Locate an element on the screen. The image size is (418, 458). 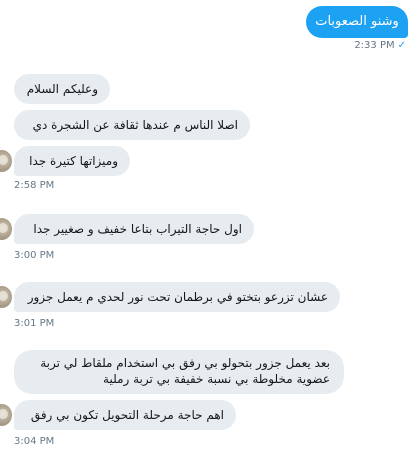
message-timestamp: 3:04 PM is located at coordinates (34, 441).